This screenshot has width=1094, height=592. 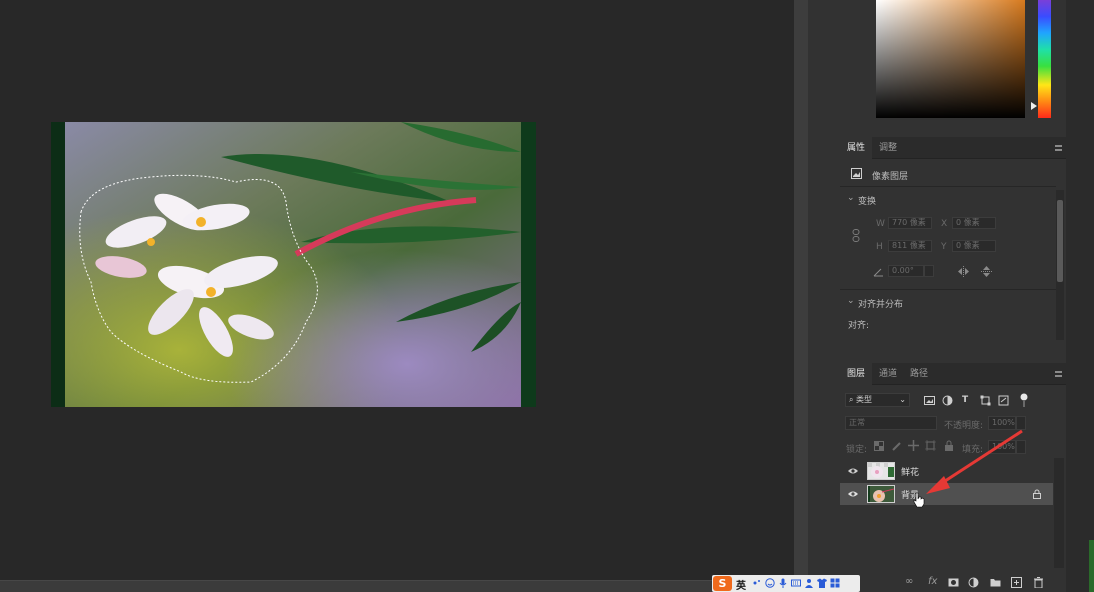 I want to click on align-label: 对齐:, so click(x=859, y=326).